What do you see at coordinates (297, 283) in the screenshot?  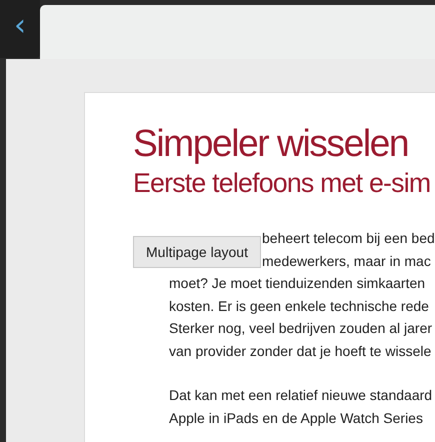 I see `text-line: moet? Je moet tienduizenden simkaarten` at bounding box center [297, 283].